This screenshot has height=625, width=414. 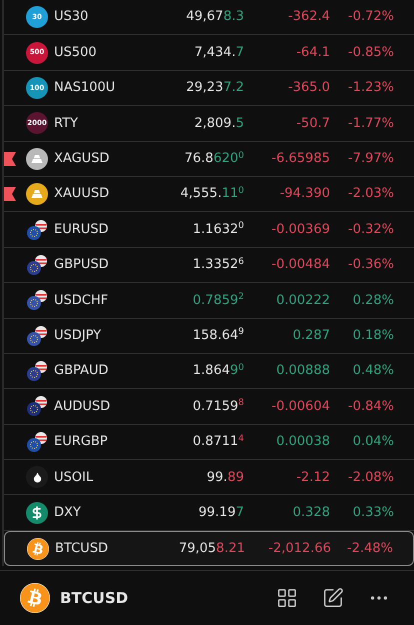 What do you see at coordinates (82, 265) in the screenshot?
I see `symbol-name: GBPUSD` at bounding box center [82, 265].